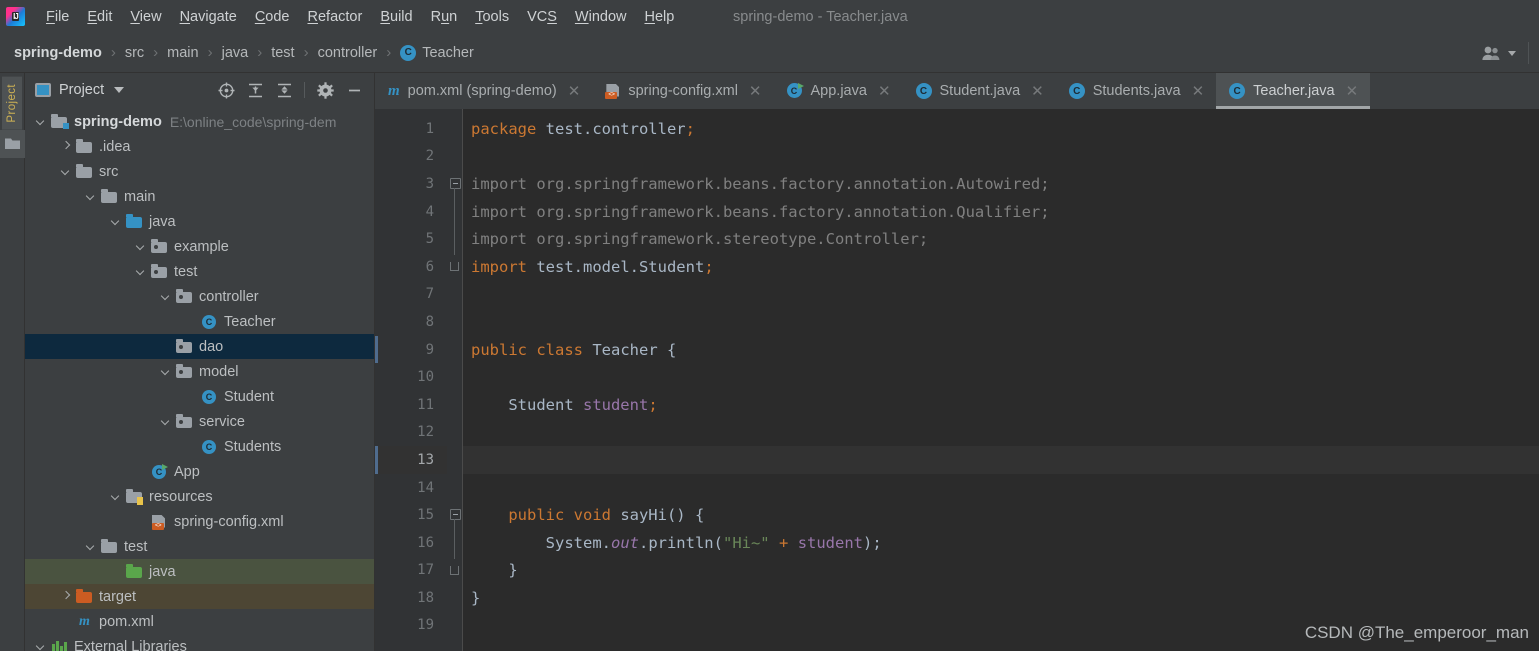 The image size is (1539, 651). Describe the element at coordinates (199, 146) in the screenshot. I see `tree-node--idea: .idea` at that location.